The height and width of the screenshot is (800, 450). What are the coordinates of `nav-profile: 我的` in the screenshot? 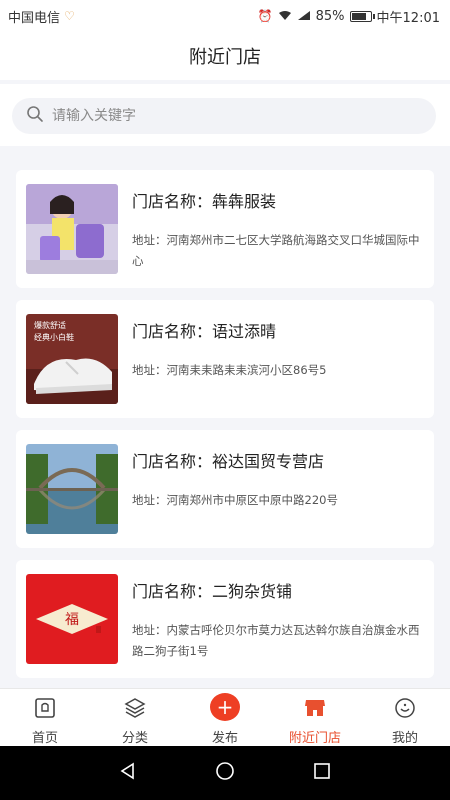 It's located at (405, 717).